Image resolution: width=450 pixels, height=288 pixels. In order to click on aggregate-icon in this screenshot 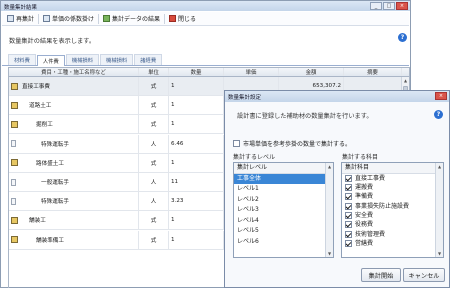, I will do `click(107, 18)`.